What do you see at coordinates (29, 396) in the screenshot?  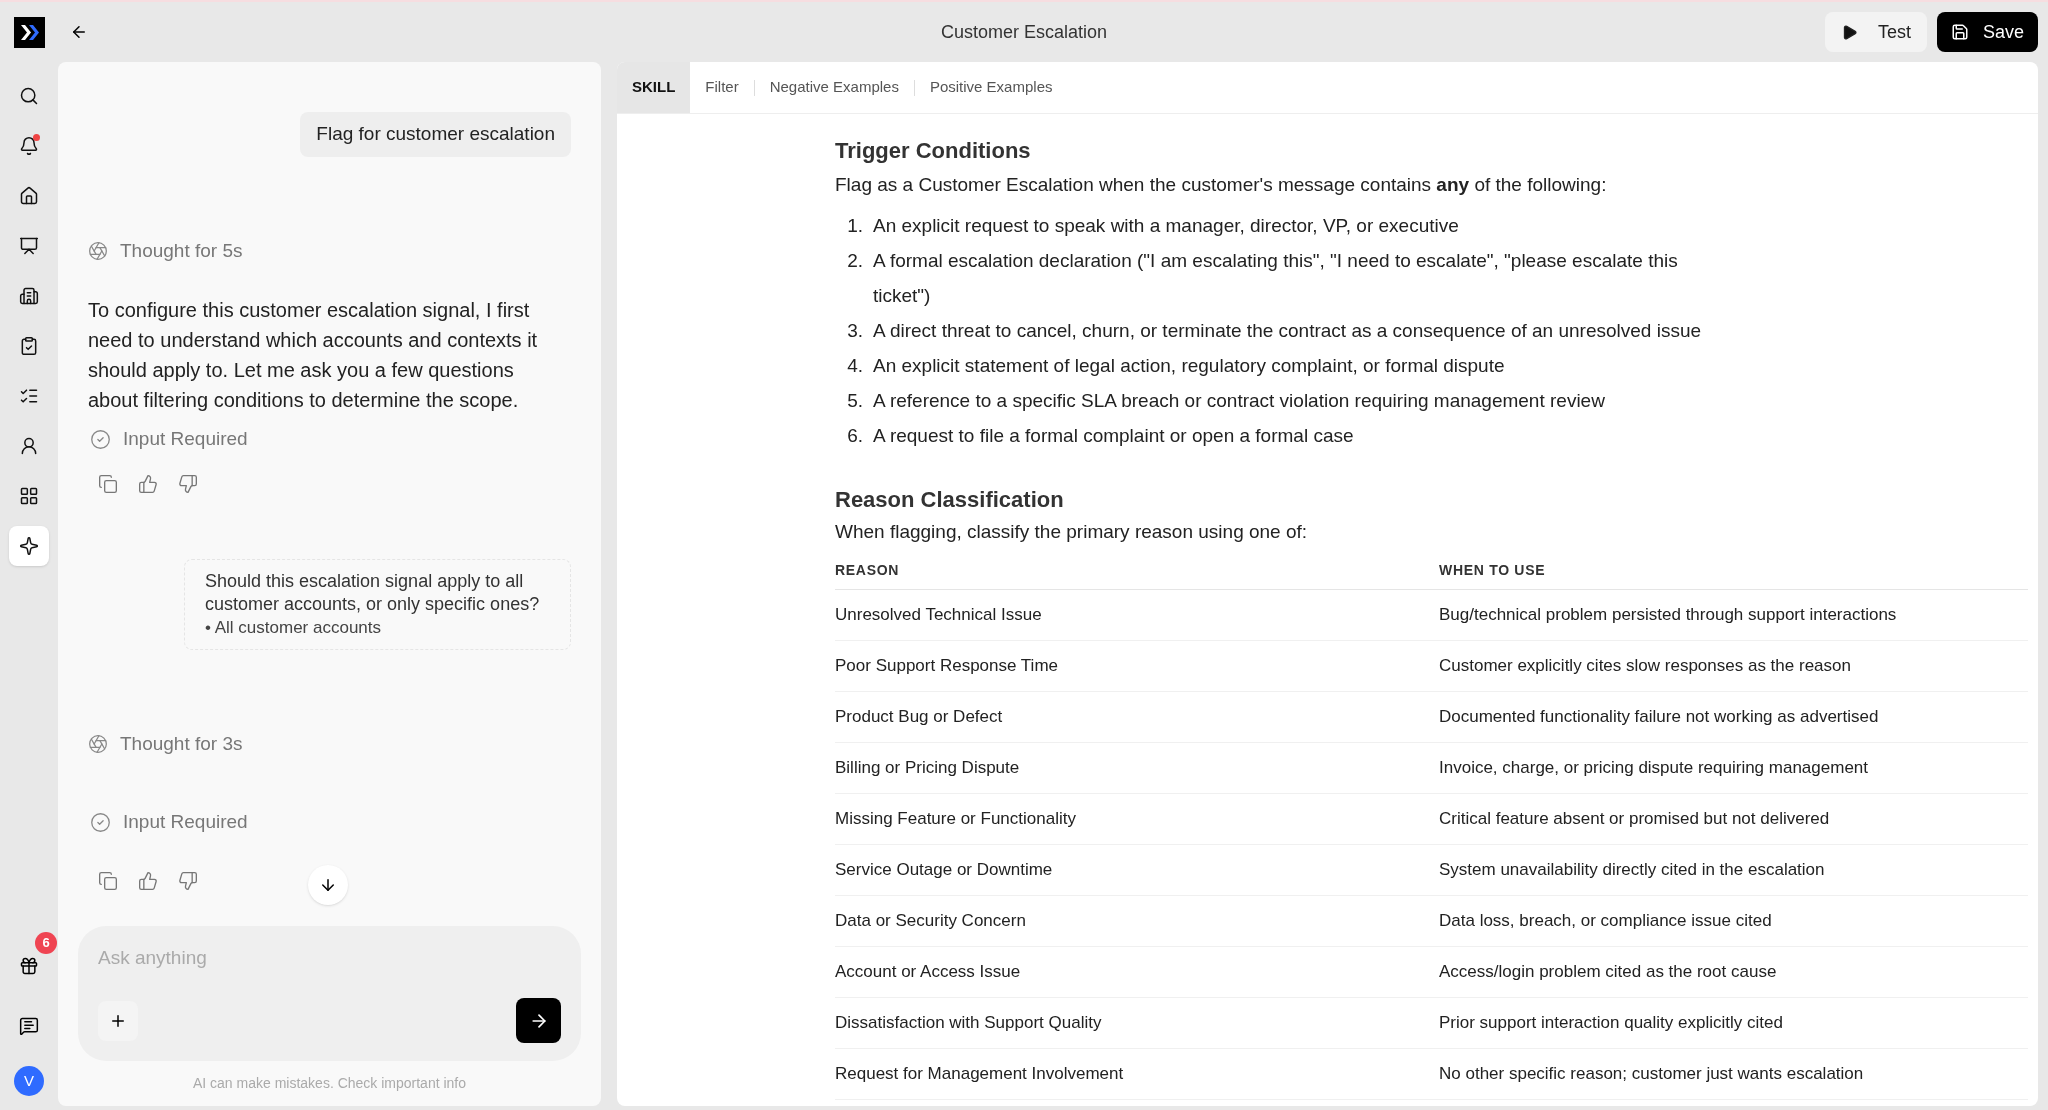 I see `checklist-icon` at bounding box center [29, 396].